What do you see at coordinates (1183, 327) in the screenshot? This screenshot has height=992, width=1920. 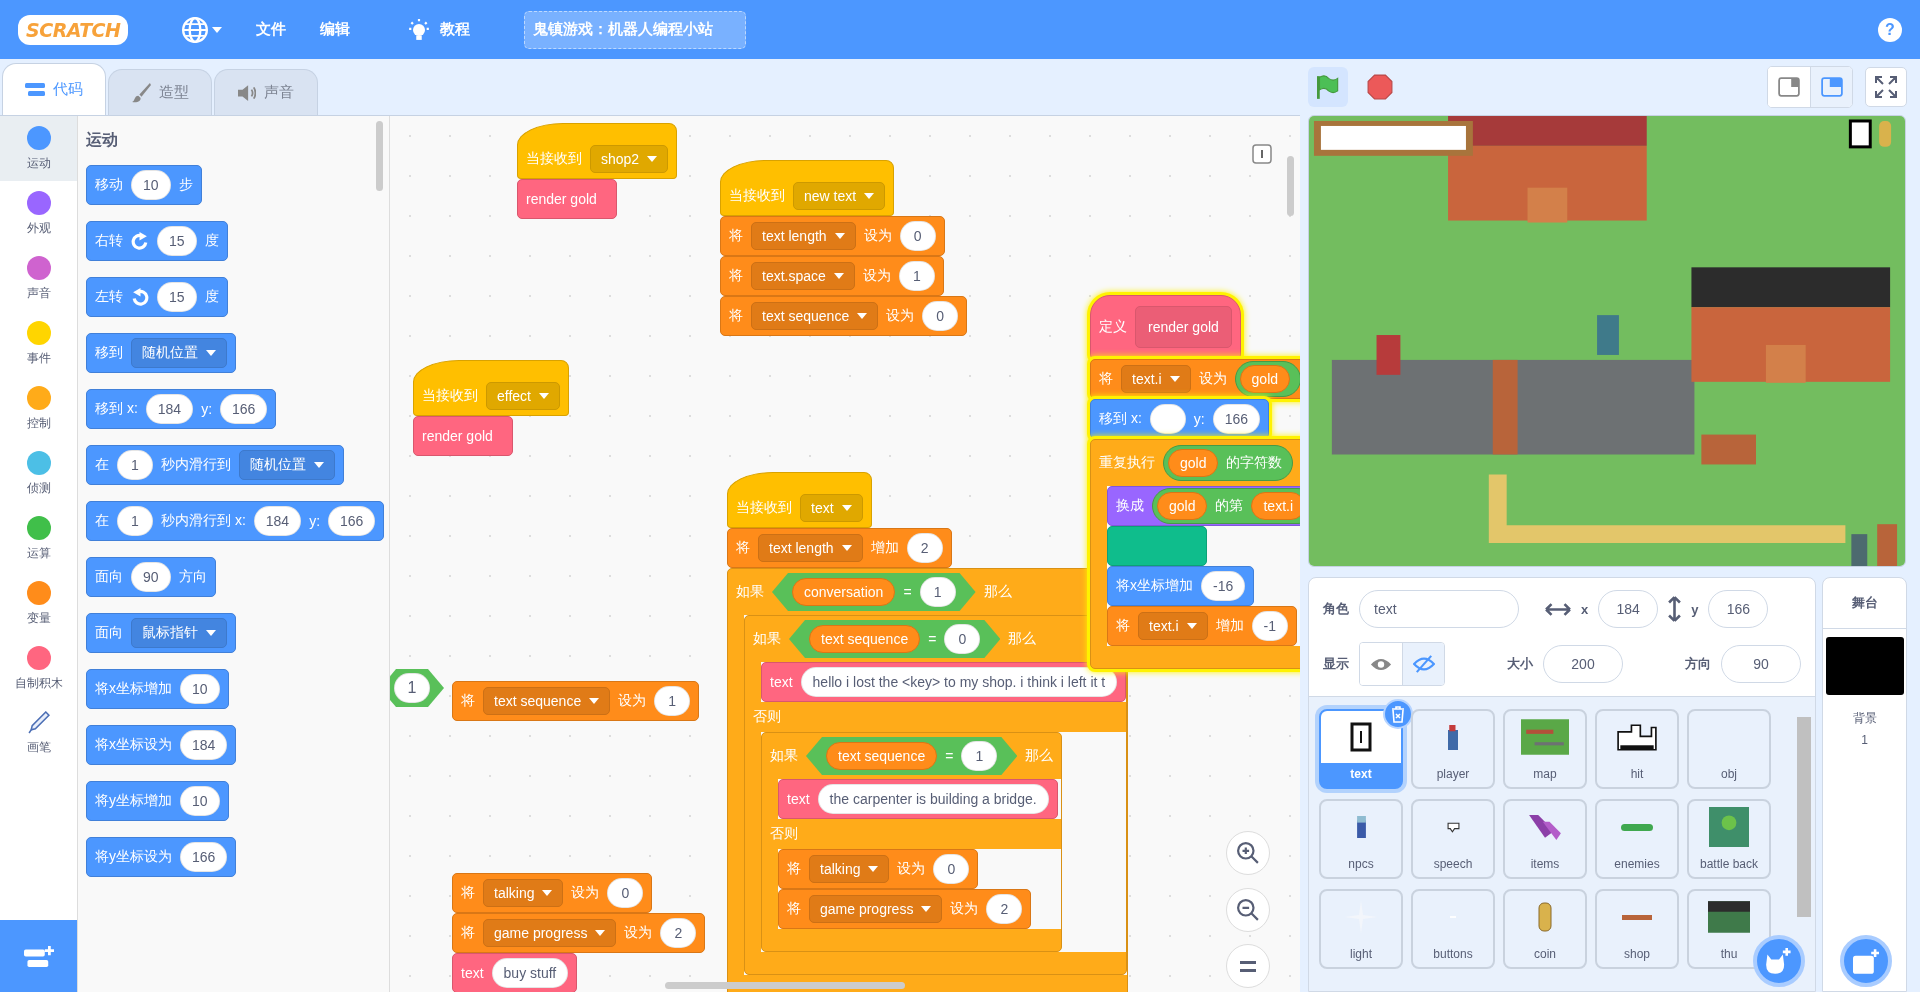 I see `custom-block-prototype: render gold` at bounding box center [1183, 327].